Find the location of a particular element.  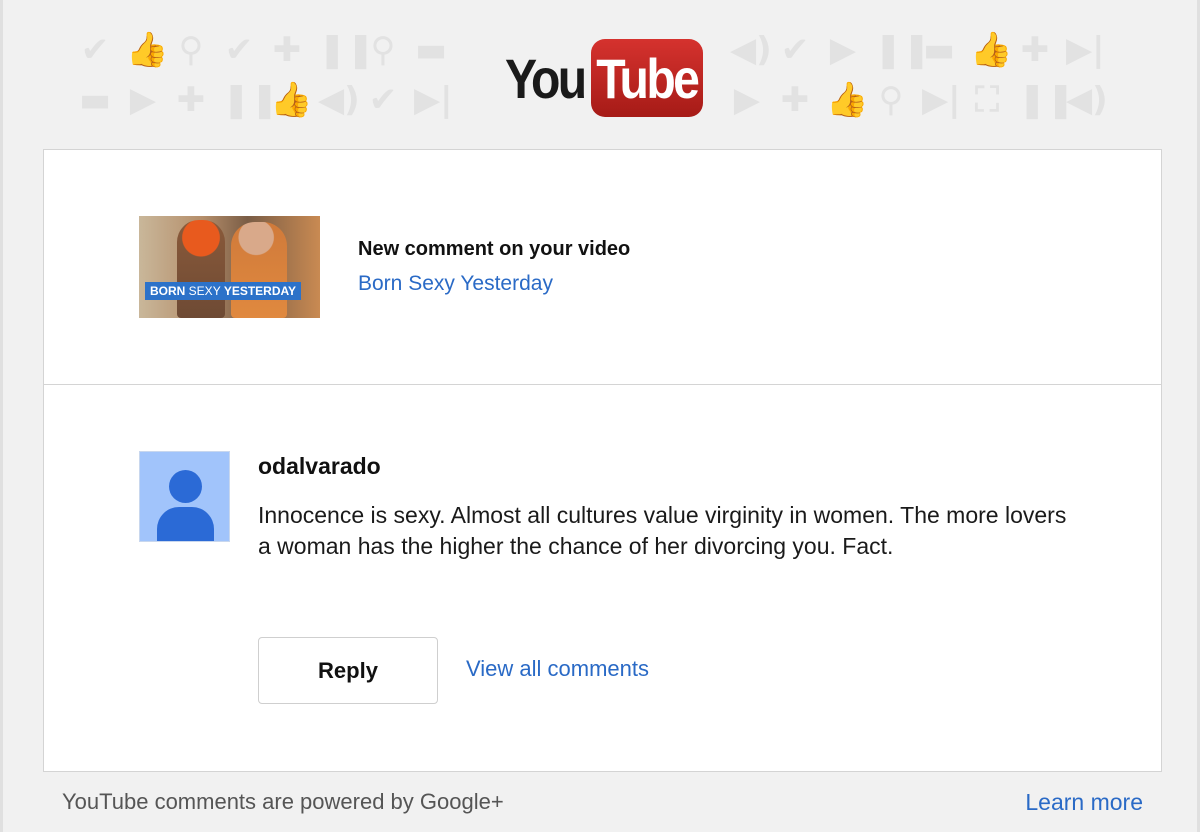

logo-tube-text: Tube is located at coordinates (648, 78).